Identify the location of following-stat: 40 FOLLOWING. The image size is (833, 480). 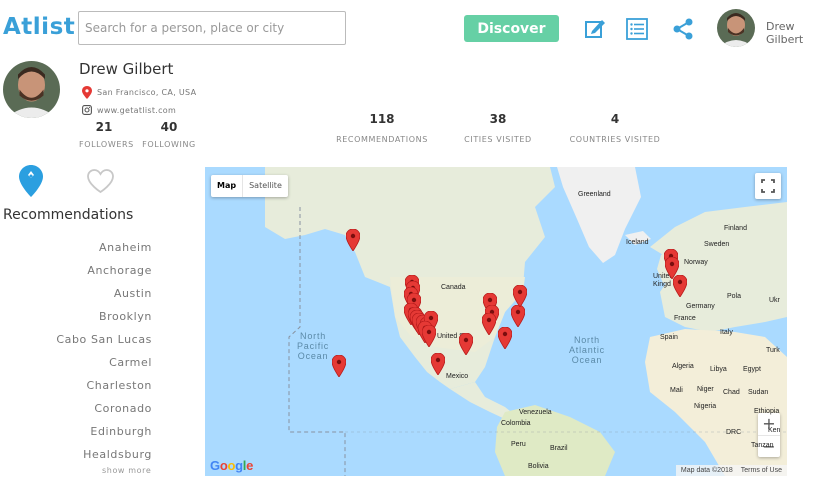
(169, 134).